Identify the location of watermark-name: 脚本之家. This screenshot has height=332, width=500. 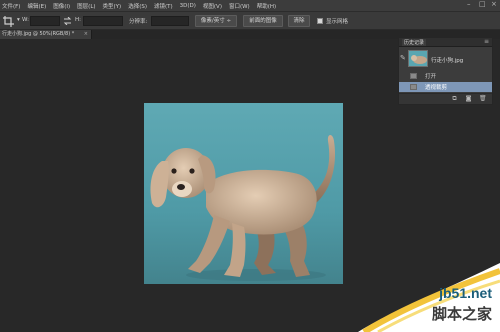
(461, 314).